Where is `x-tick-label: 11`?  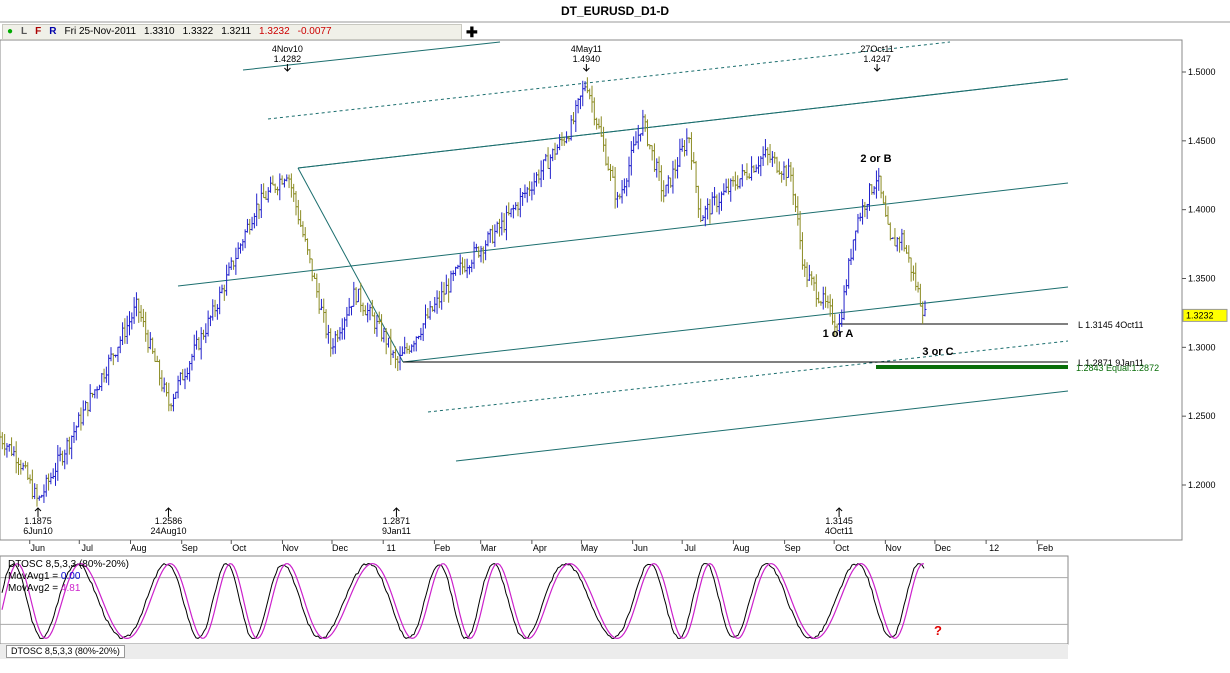
x-tick-label: 11 is located at coordinates (391, 548).